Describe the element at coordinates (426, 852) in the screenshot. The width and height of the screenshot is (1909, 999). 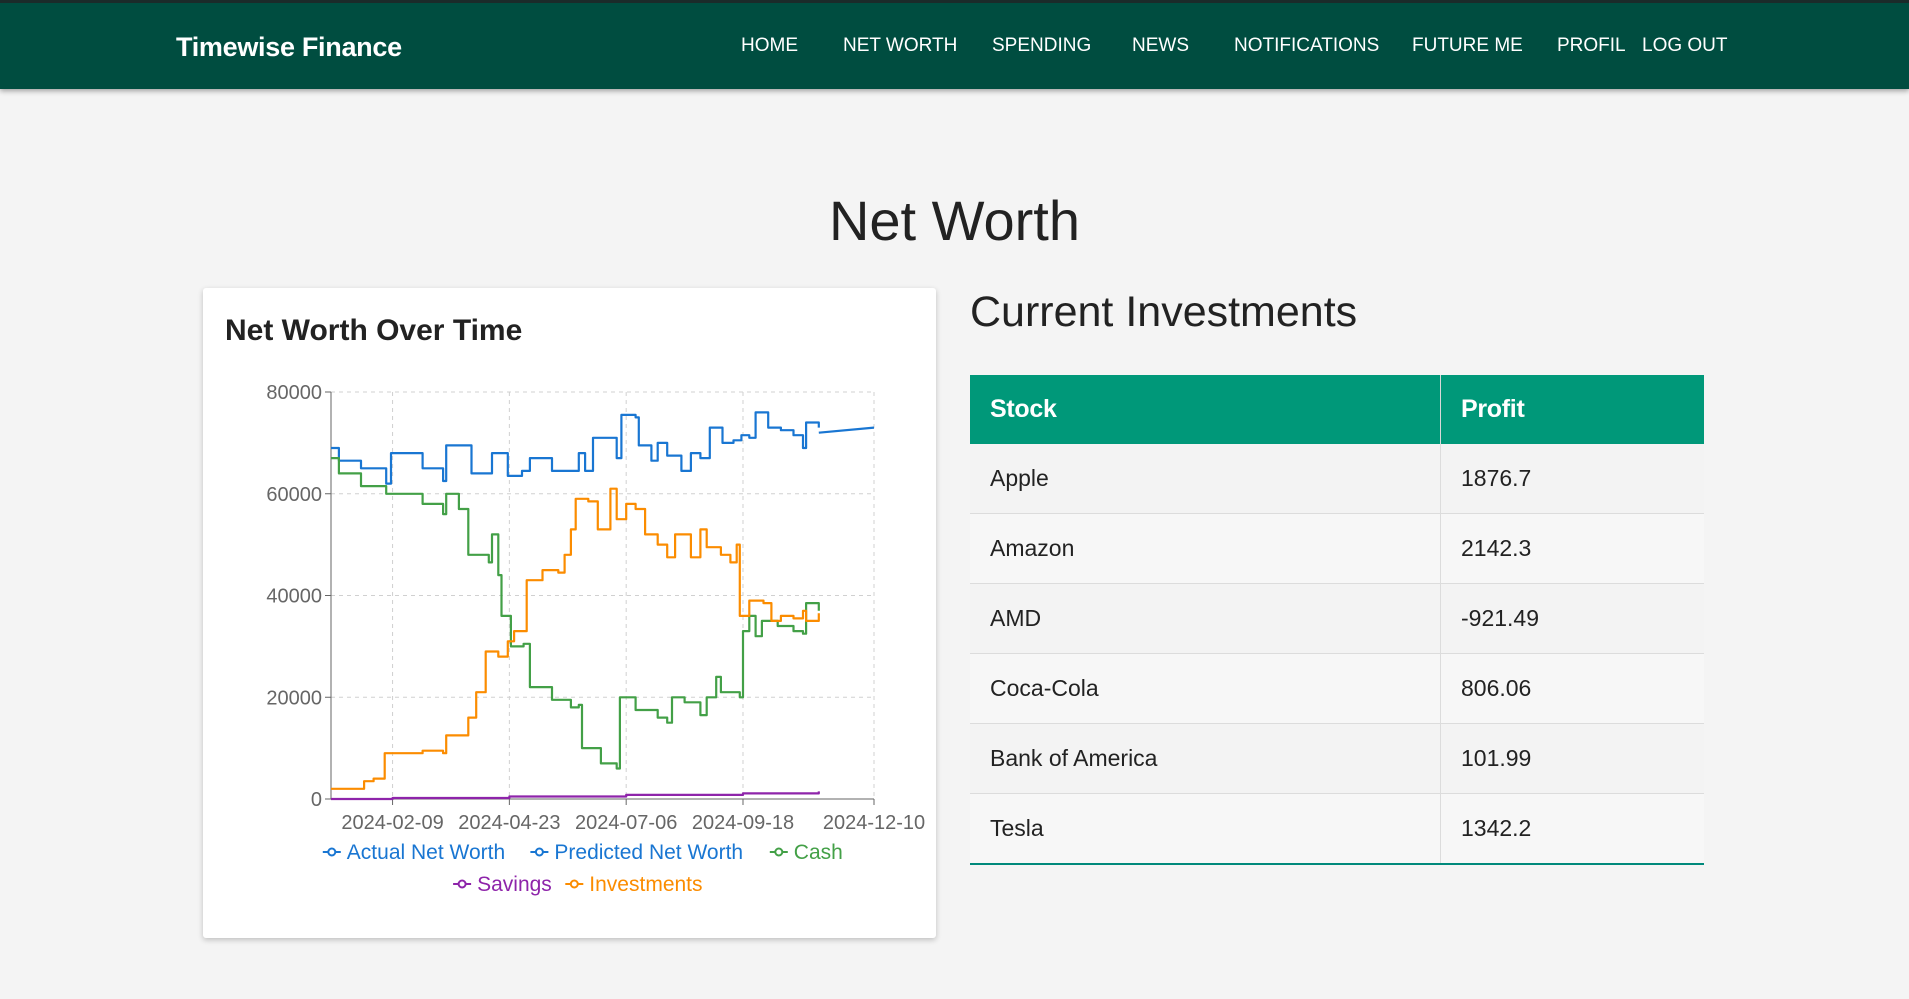
I see `legend-label-actual-net-worth: Actual Net Worth` at that location.